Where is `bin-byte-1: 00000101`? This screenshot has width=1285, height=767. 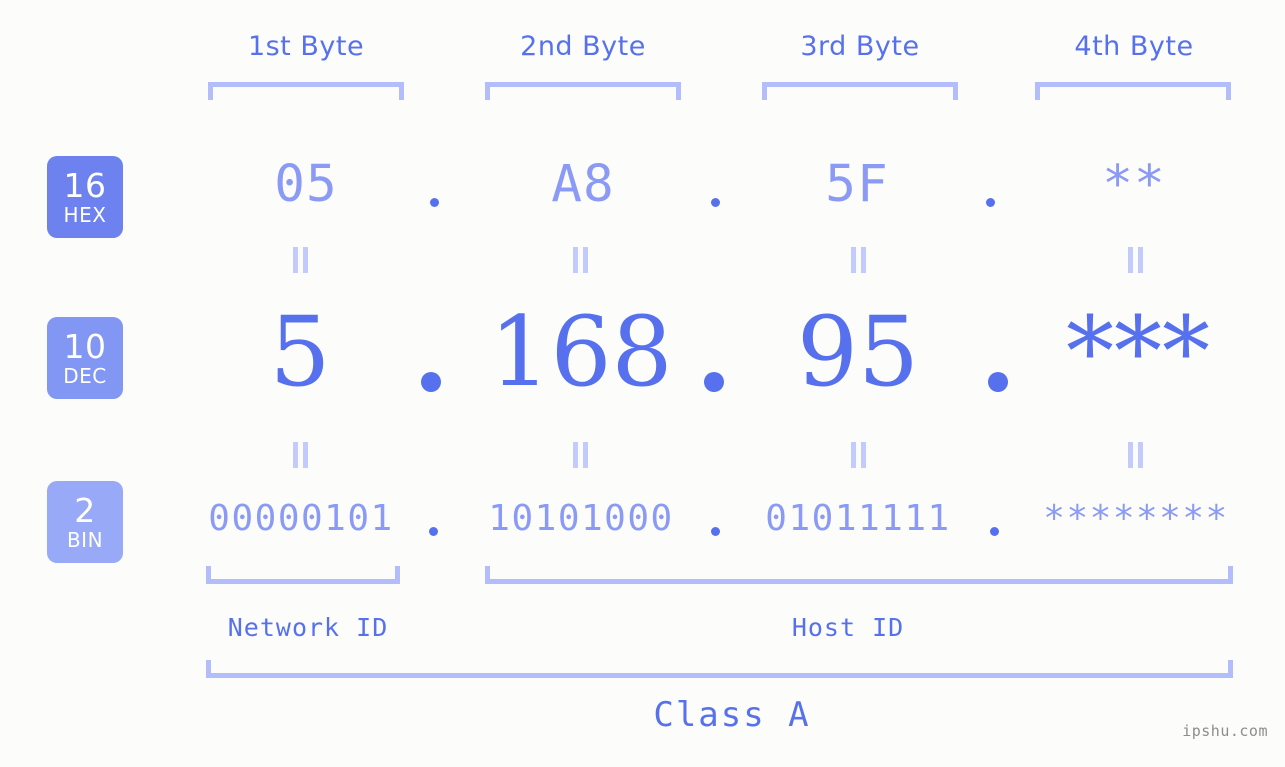 bin-byte-1: 00000101 is located at coordinates (301, 518).